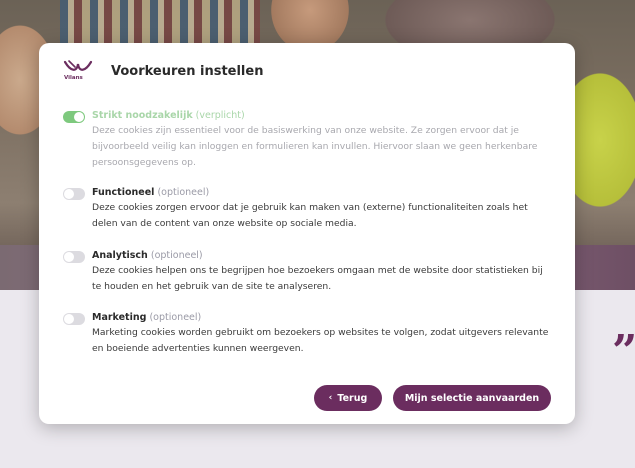 The width and height of the screenshot is (635, 468). What do you see at coordinates (73, 78) in the screenshot?
I see `logo-text: Vilans` at bounding box center [73, 78].